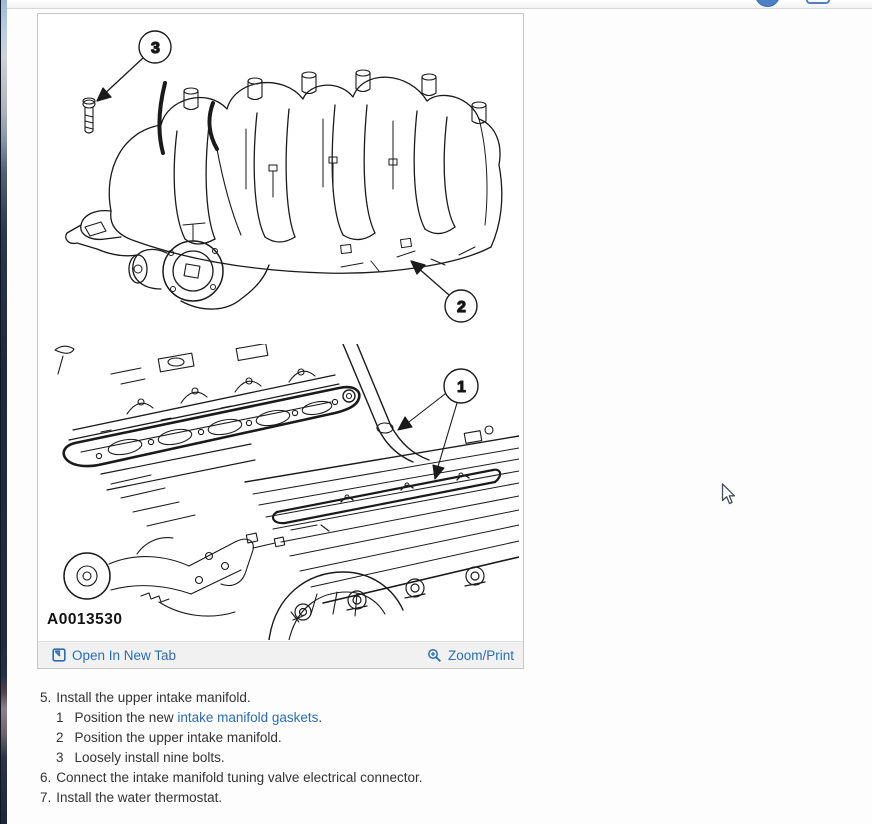  I want to click on background-photo-edge, so click(3, 412).